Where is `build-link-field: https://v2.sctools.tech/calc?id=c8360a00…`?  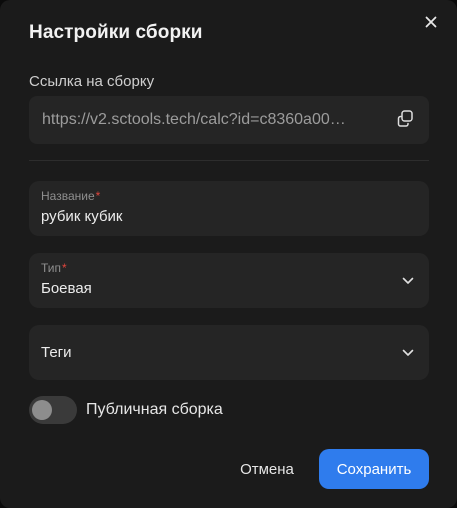 build-link-field: https://v2.sctools.tech/calc?id=c8360a00… is located at coordinates (229, 120).